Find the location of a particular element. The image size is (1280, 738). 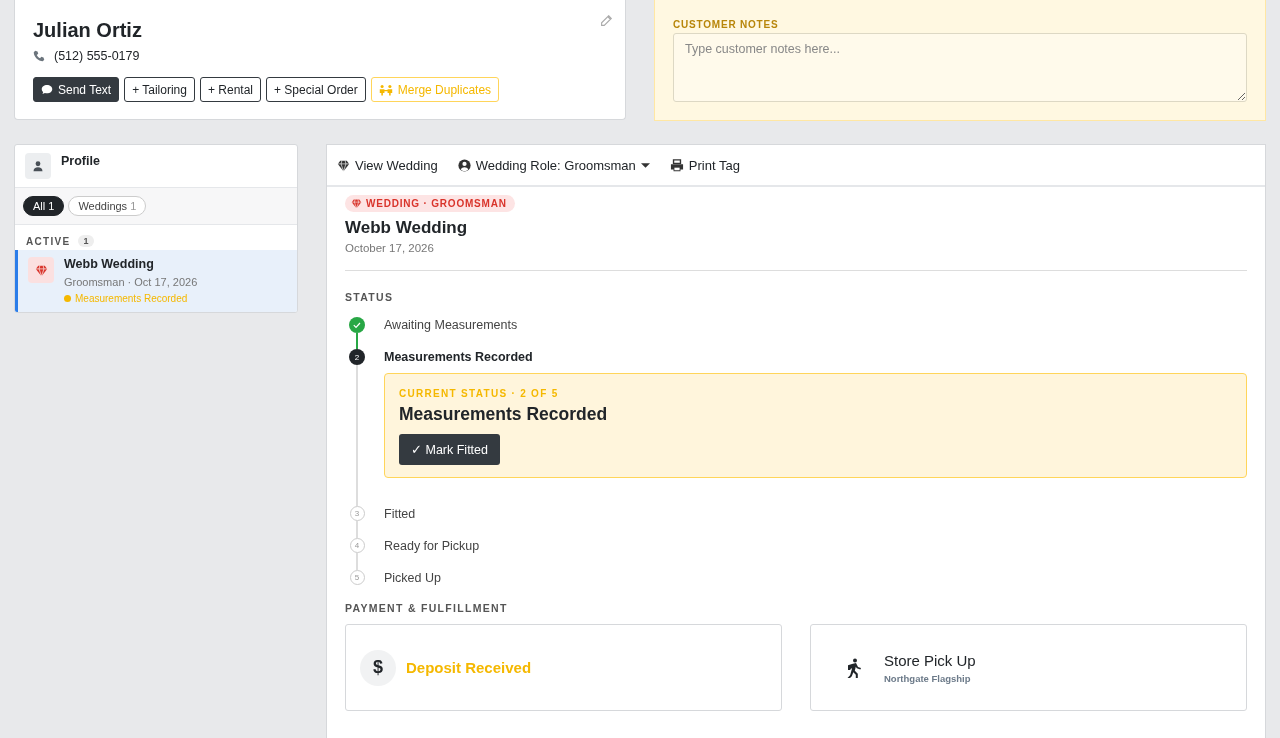

role-dropdown: Wedding Role: Groomsman is located at coordinates (553, 165).